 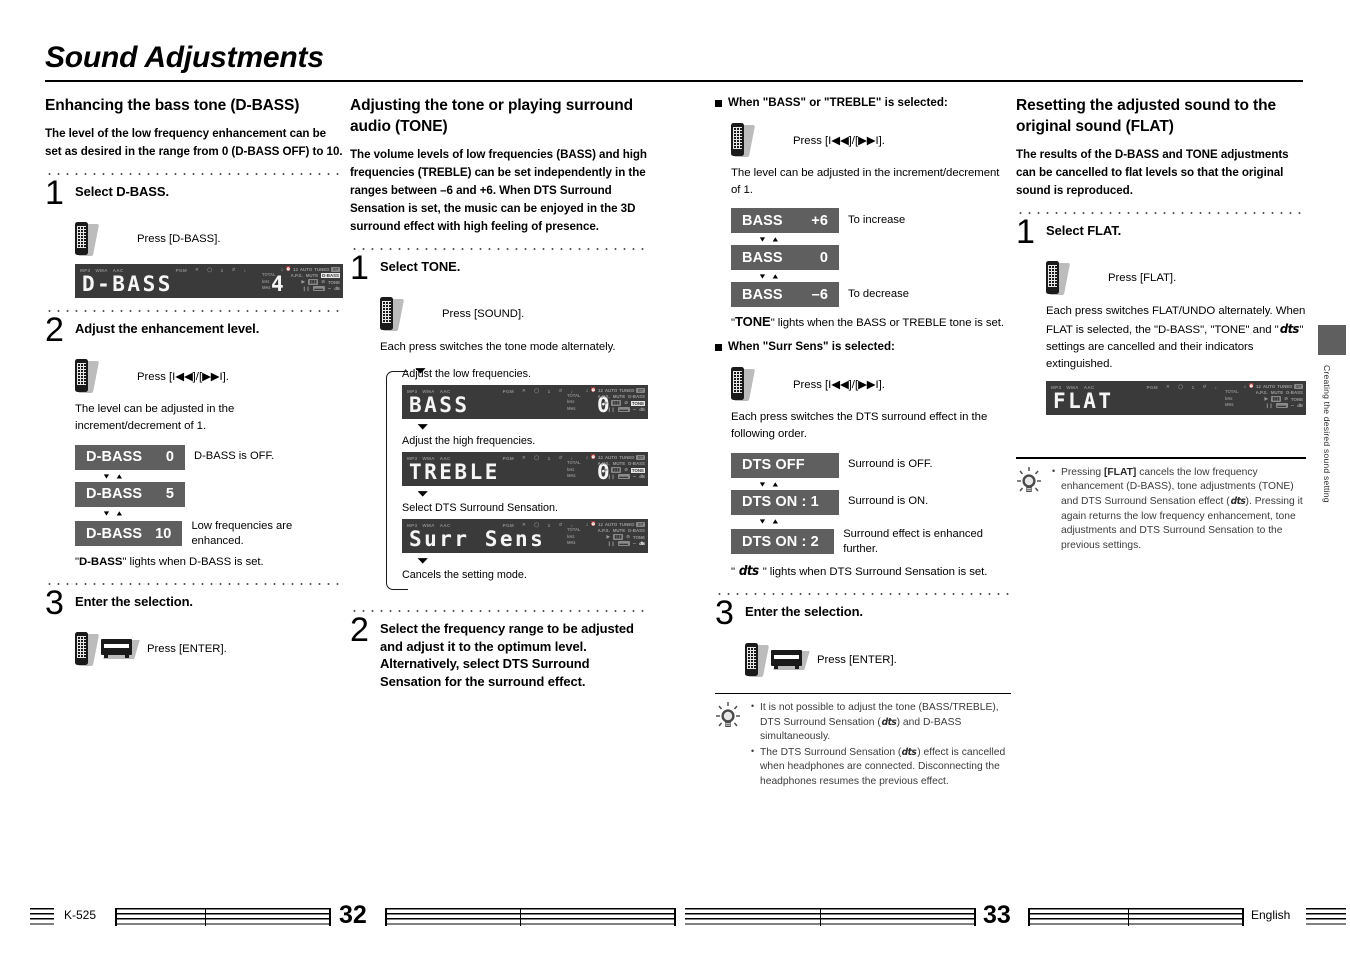 What do you see at coordinates (729, 718) in the screenshot?
I see `lightbulb-icon` at bounding box center [729, 718].